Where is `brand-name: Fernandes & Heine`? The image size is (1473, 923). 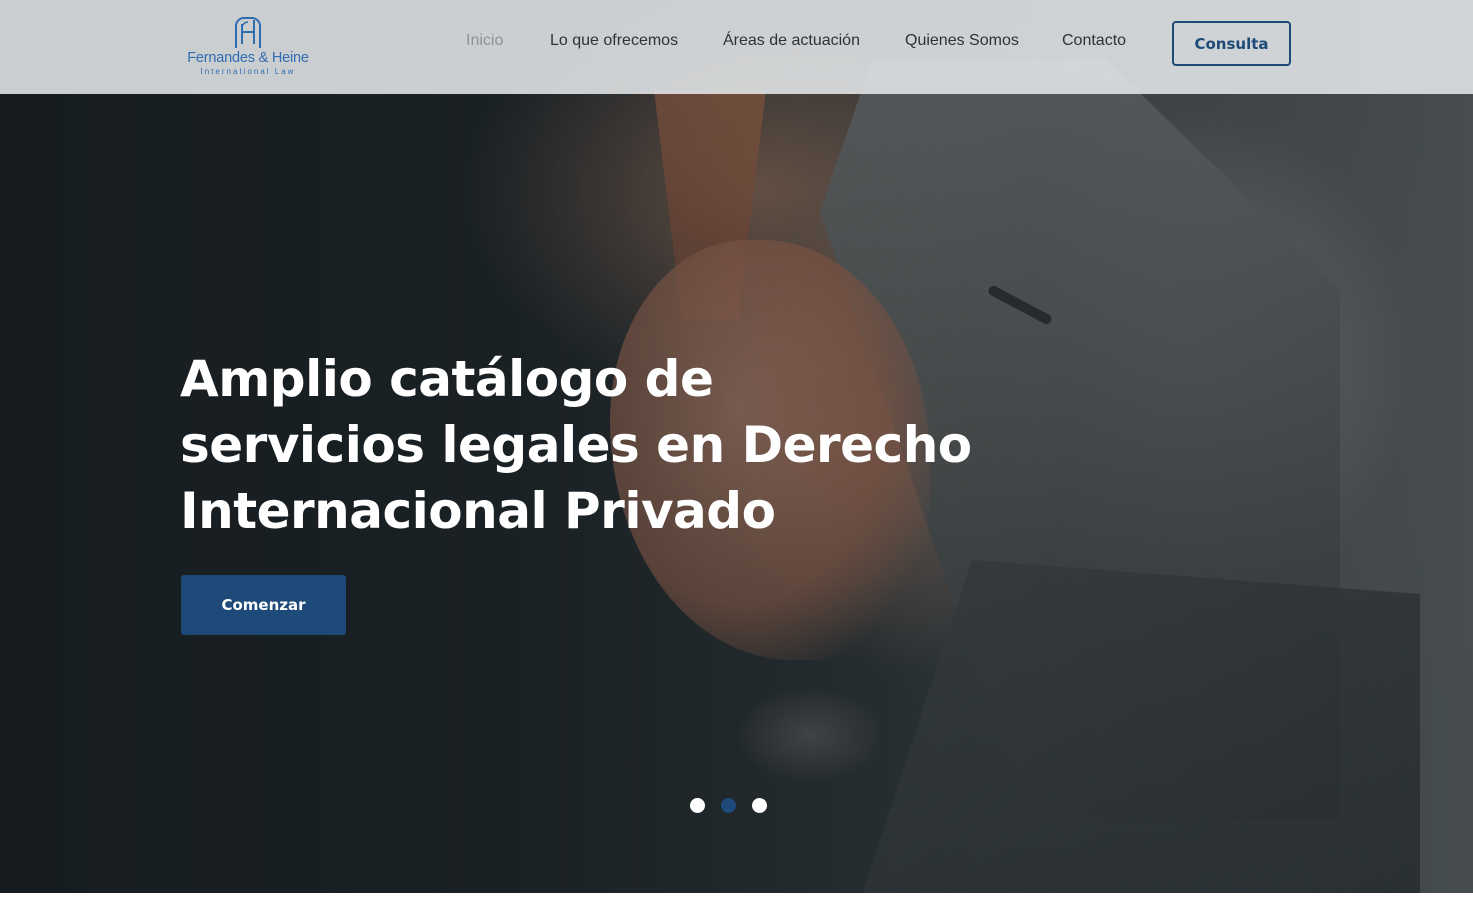 brand-name: Fernandes & Heine is located at coordinates (248, 58).